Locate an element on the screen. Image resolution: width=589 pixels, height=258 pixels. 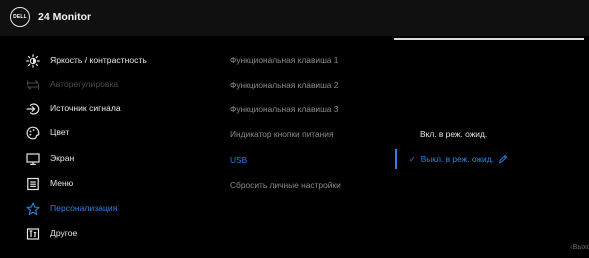
menu-item-label: Персонализация is located at coordinates (84, 208).